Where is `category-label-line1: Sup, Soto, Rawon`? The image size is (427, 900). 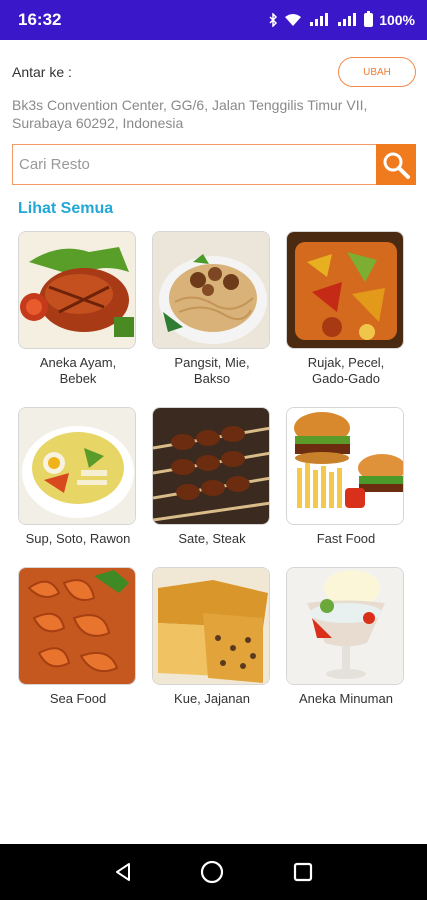 category-label-line1: Sup, Soto, Rawon is located at coordinates (78, 538).